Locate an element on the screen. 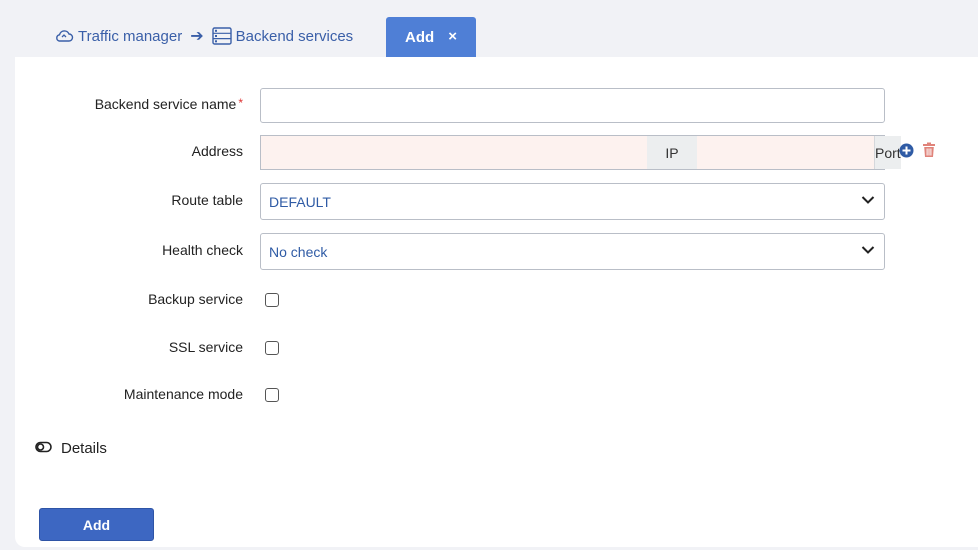 This screenshot has height=550, width=978. details-toggle: Details is located at coordinates (71, 448).